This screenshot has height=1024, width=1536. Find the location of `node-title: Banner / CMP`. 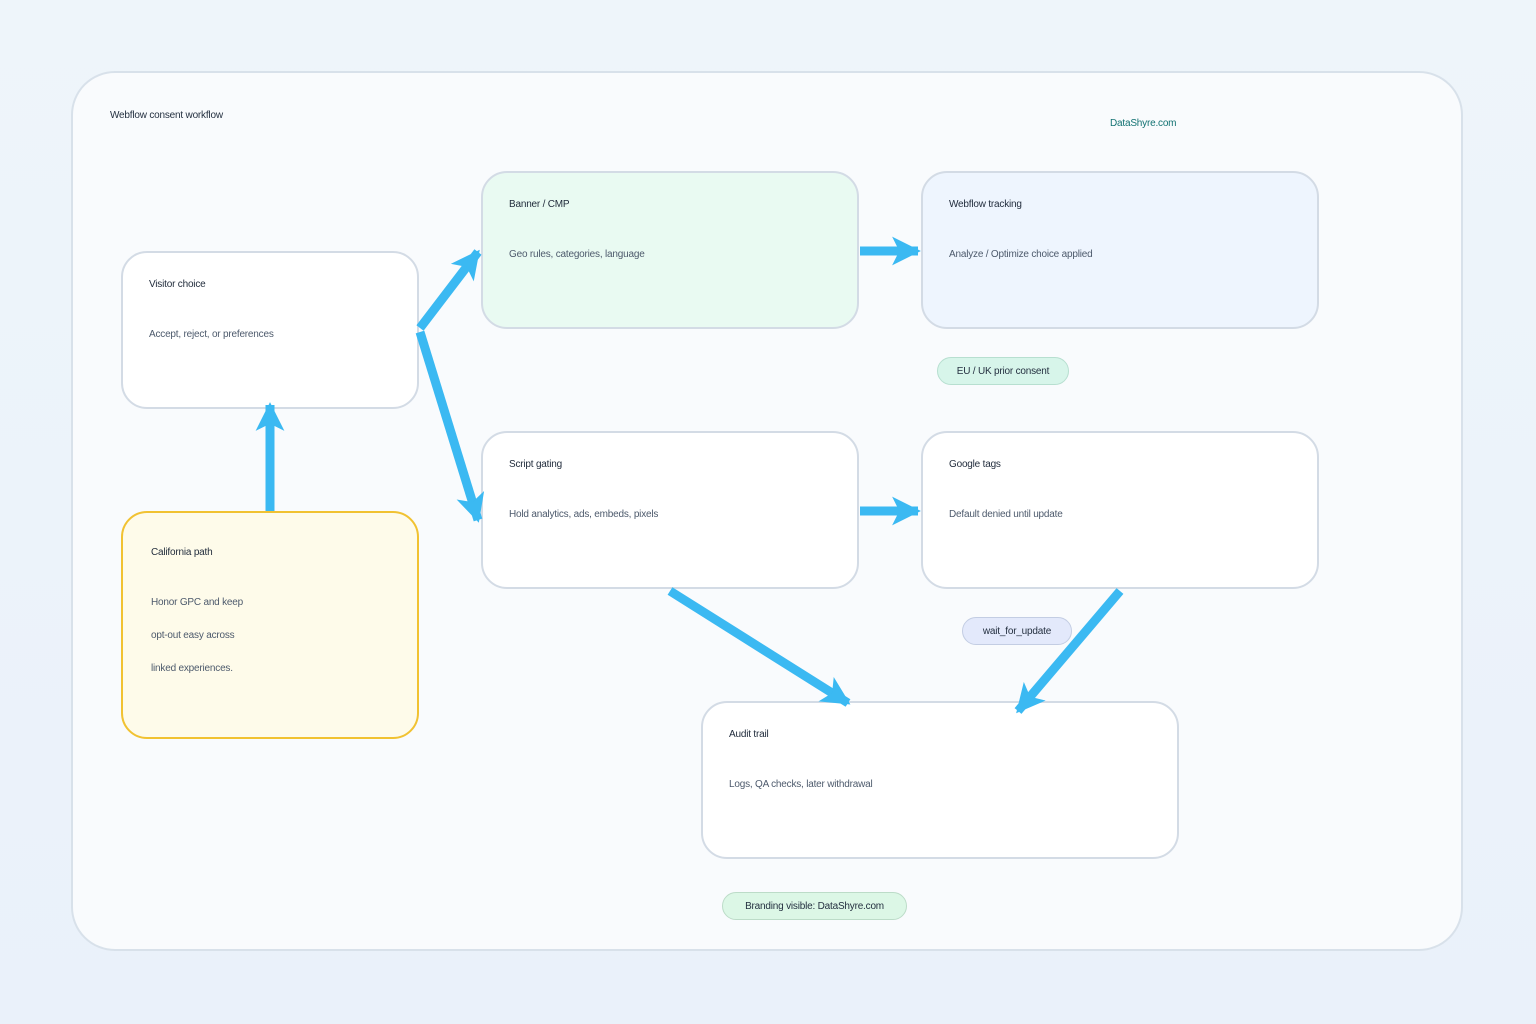

node-title: Banner / CMP is located at coordinates (539, 204).